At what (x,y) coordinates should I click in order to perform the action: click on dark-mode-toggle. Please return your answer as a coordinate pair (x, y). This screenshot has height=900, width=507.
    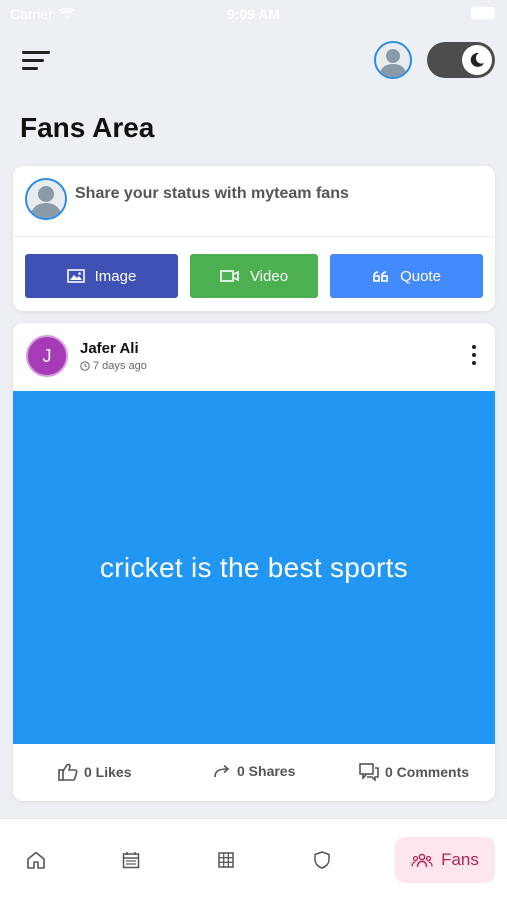
    Looking at the image, I should click on (461, 60).